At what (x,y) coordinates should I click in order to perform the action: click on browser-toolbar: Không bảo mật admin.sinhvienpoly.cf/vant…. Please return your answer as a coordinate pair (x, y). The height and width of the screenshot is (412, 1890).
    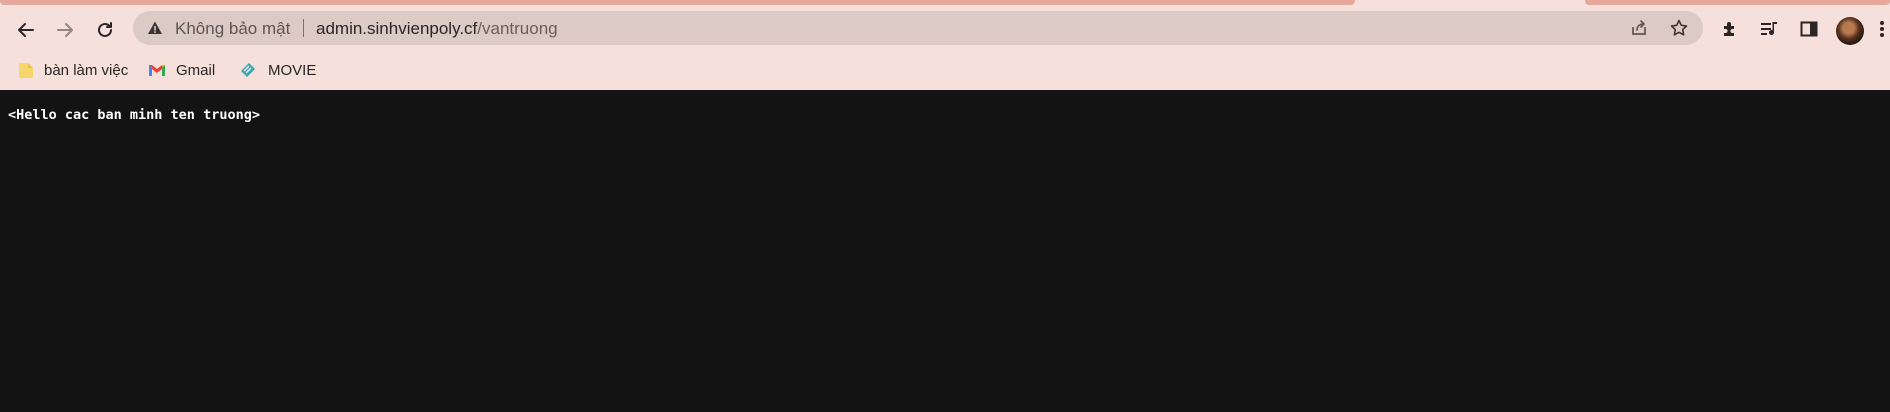
    Looking at the image, I should click on (945, 27).